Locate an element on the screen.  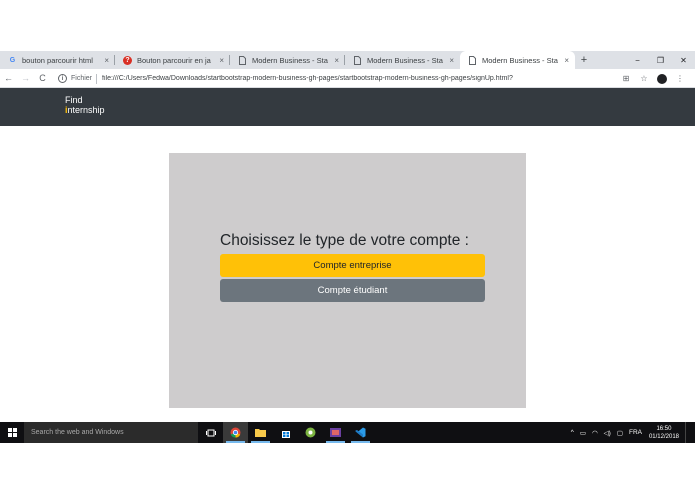
browser-tab: G bouton parcourir html × is located at coordinates (57, 60).